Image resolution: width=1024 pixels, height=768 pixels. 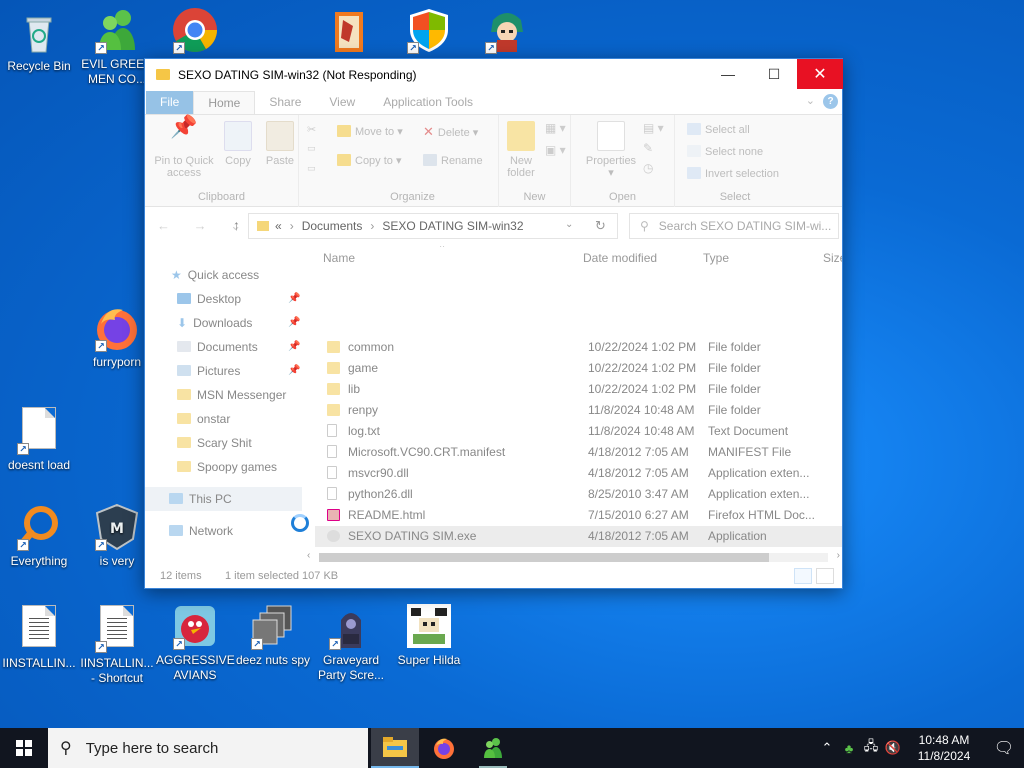 I want to click on up-arrow-icon: ↑, so click(x=236, y=225).